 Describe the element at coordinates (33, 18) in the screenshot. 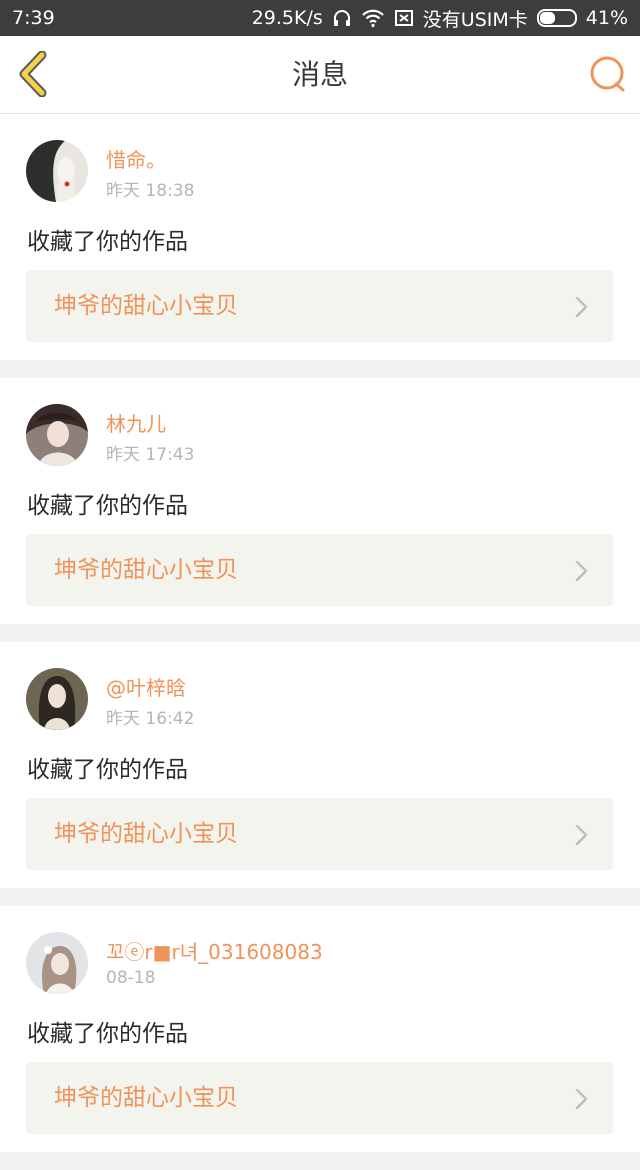

I see `status-time: 7:39` at that location.